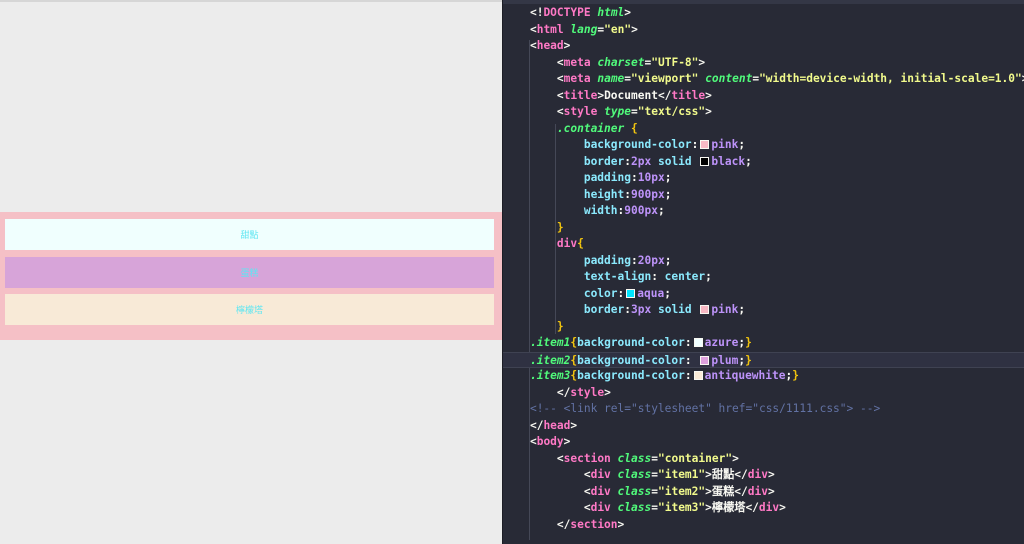 This screenshot has height=544, width=1024. What do you see at coordinates (763, 442) in the screenshot?
I see `code-line: <body>` at bounding box center [763, 442].